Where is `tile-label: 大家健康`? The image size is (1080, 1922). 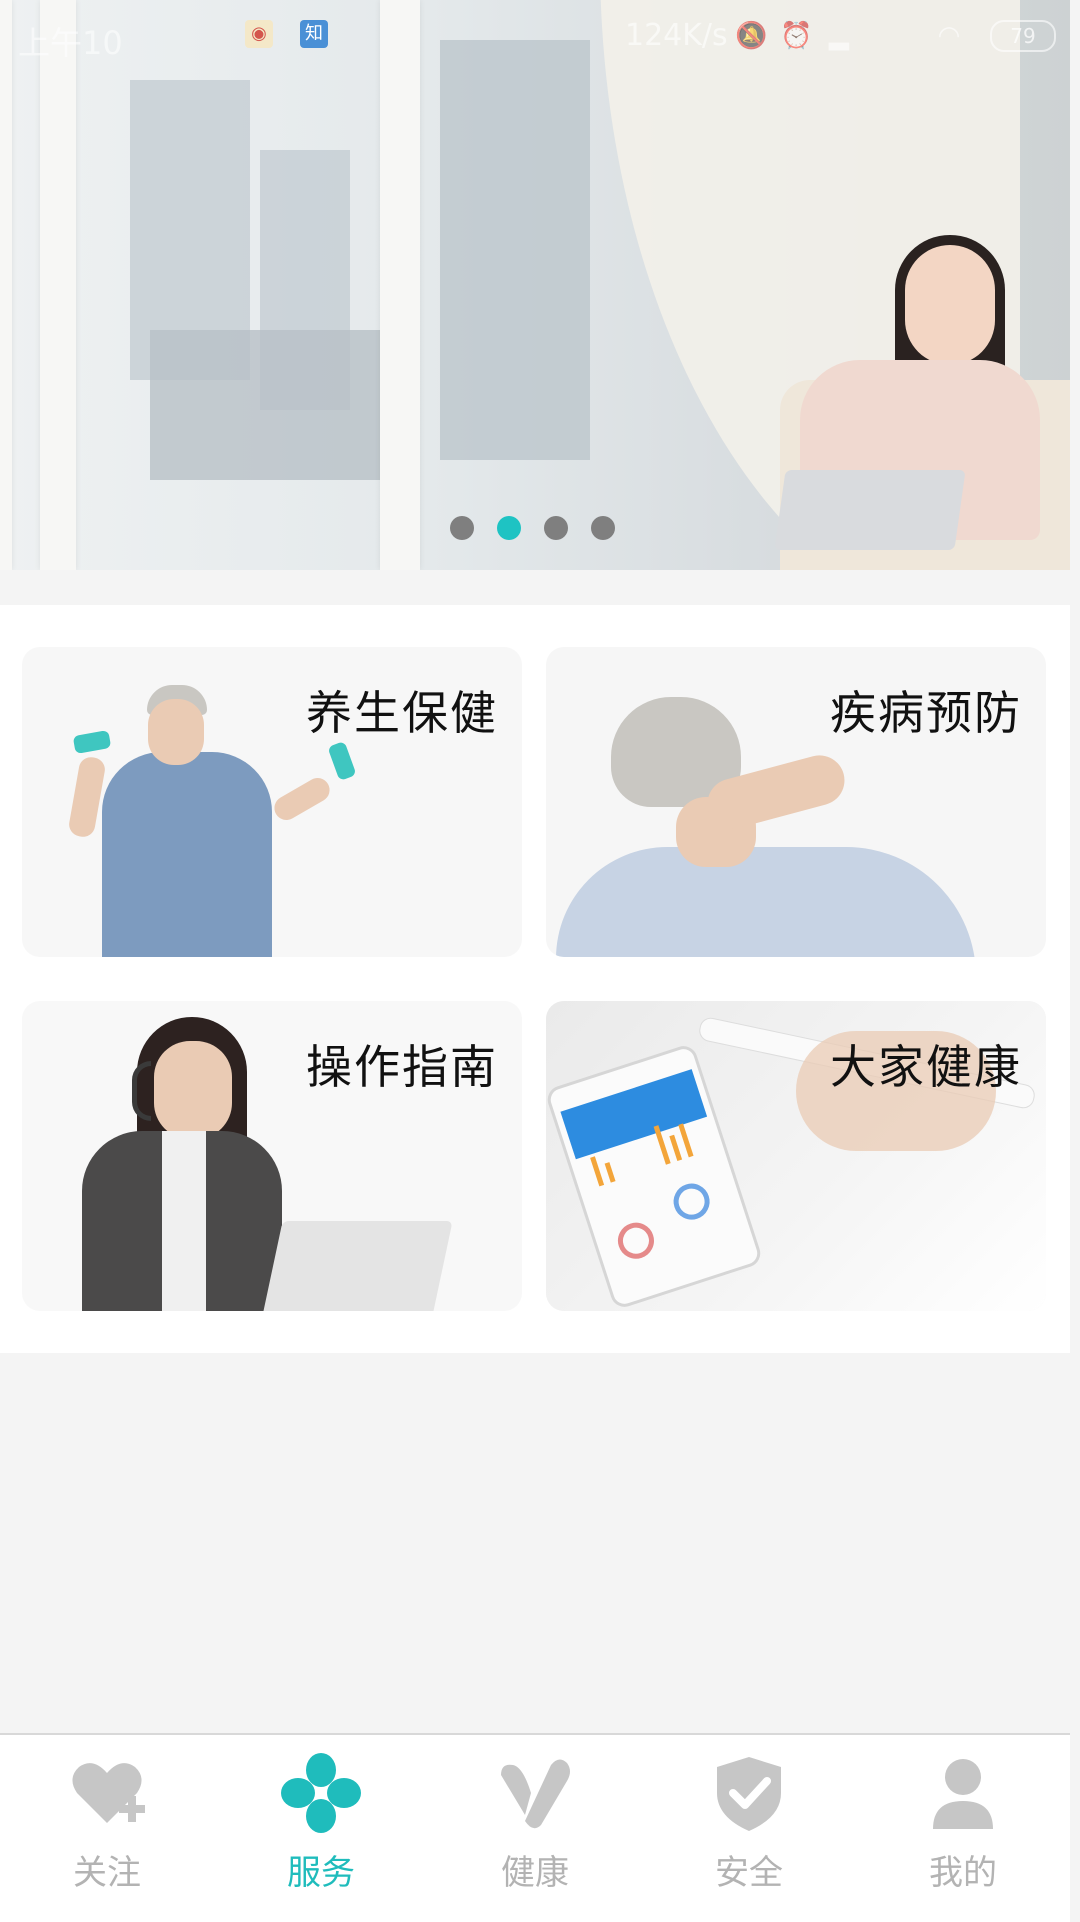 tile-label: 大家健康 is located at coordinates (926, 1067).